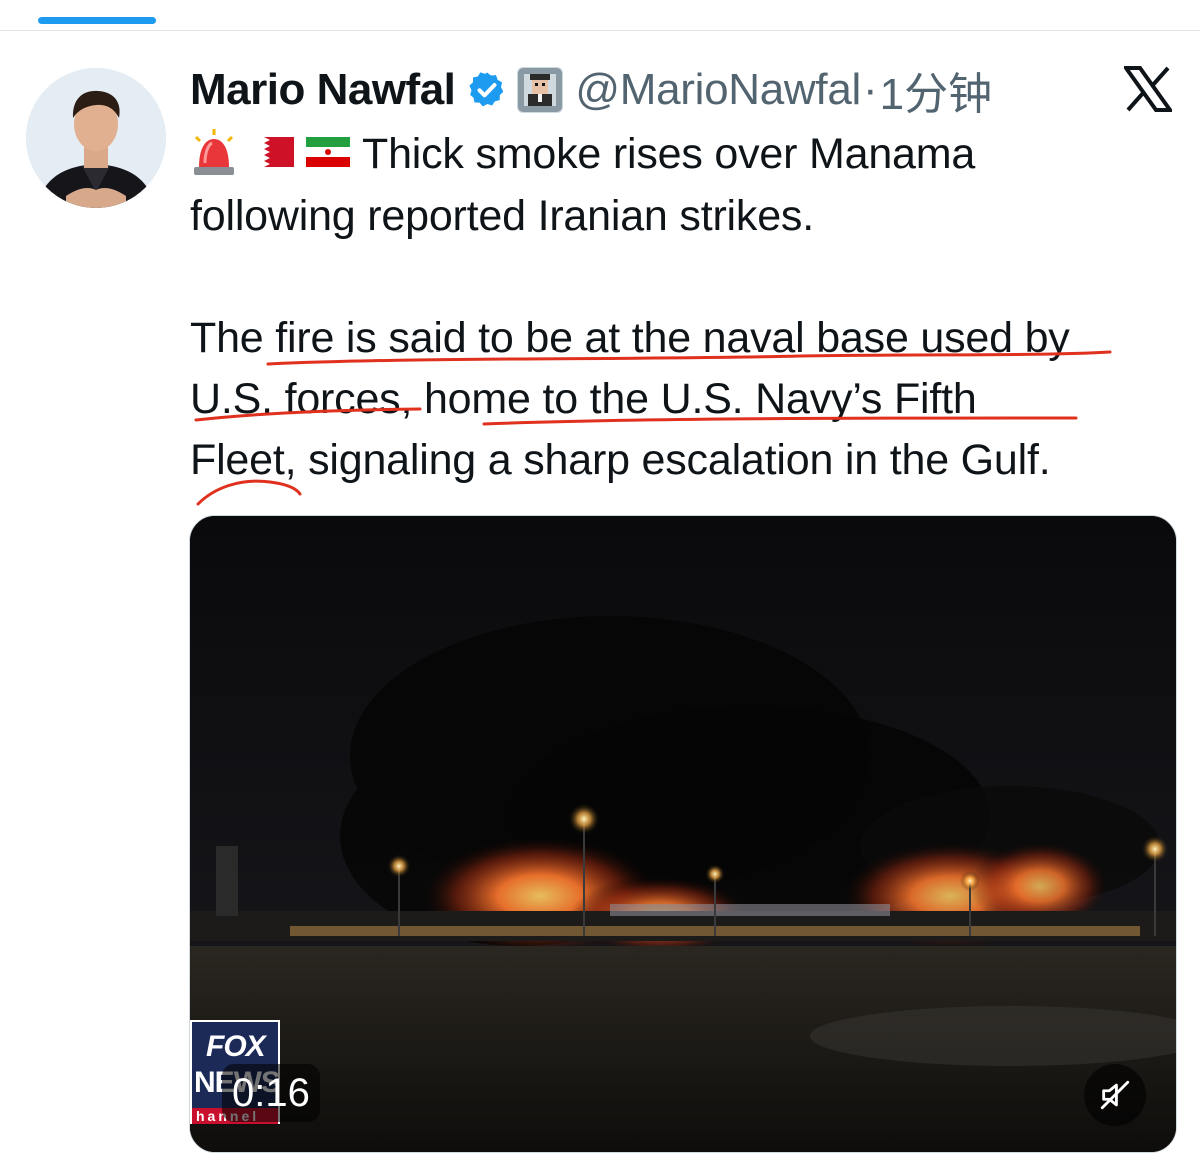 The image size is (1200, 1155). What do you see at coordinates (271, 1093) in the screenshot?
I see `video-duration: 0:16` at bounding box center [271, 1093].